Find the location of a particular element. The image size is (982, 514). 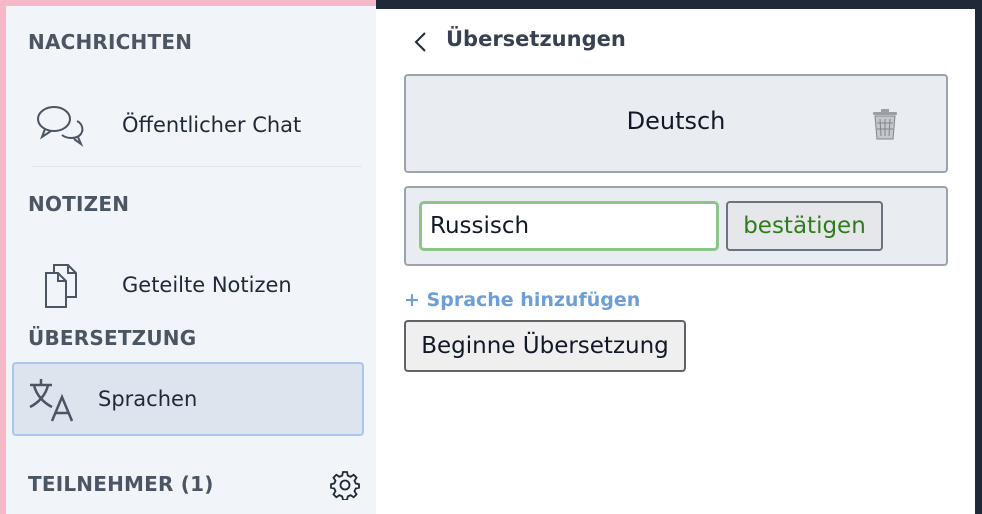

translate-icon is located at coordinates (52, 399).